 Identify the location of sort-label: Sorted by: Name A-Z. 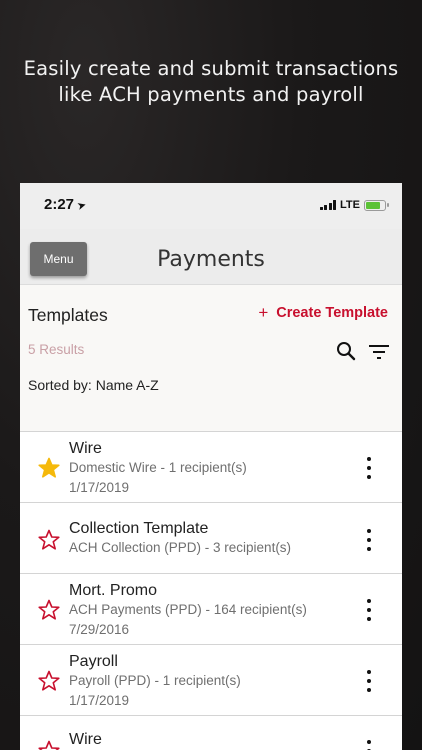
(93, 385).